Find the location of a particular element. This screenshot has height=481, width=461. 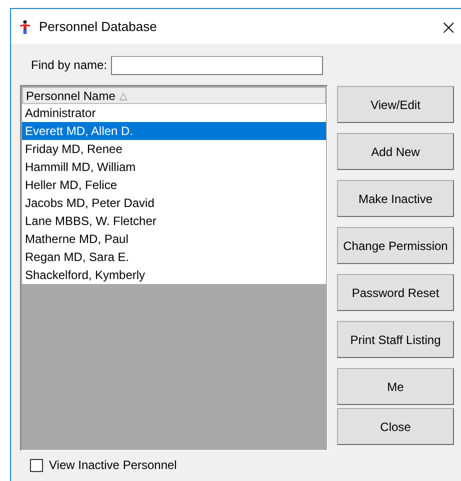

checkbox-label: View Inactive Personnel is located at coordinates (113, 465).